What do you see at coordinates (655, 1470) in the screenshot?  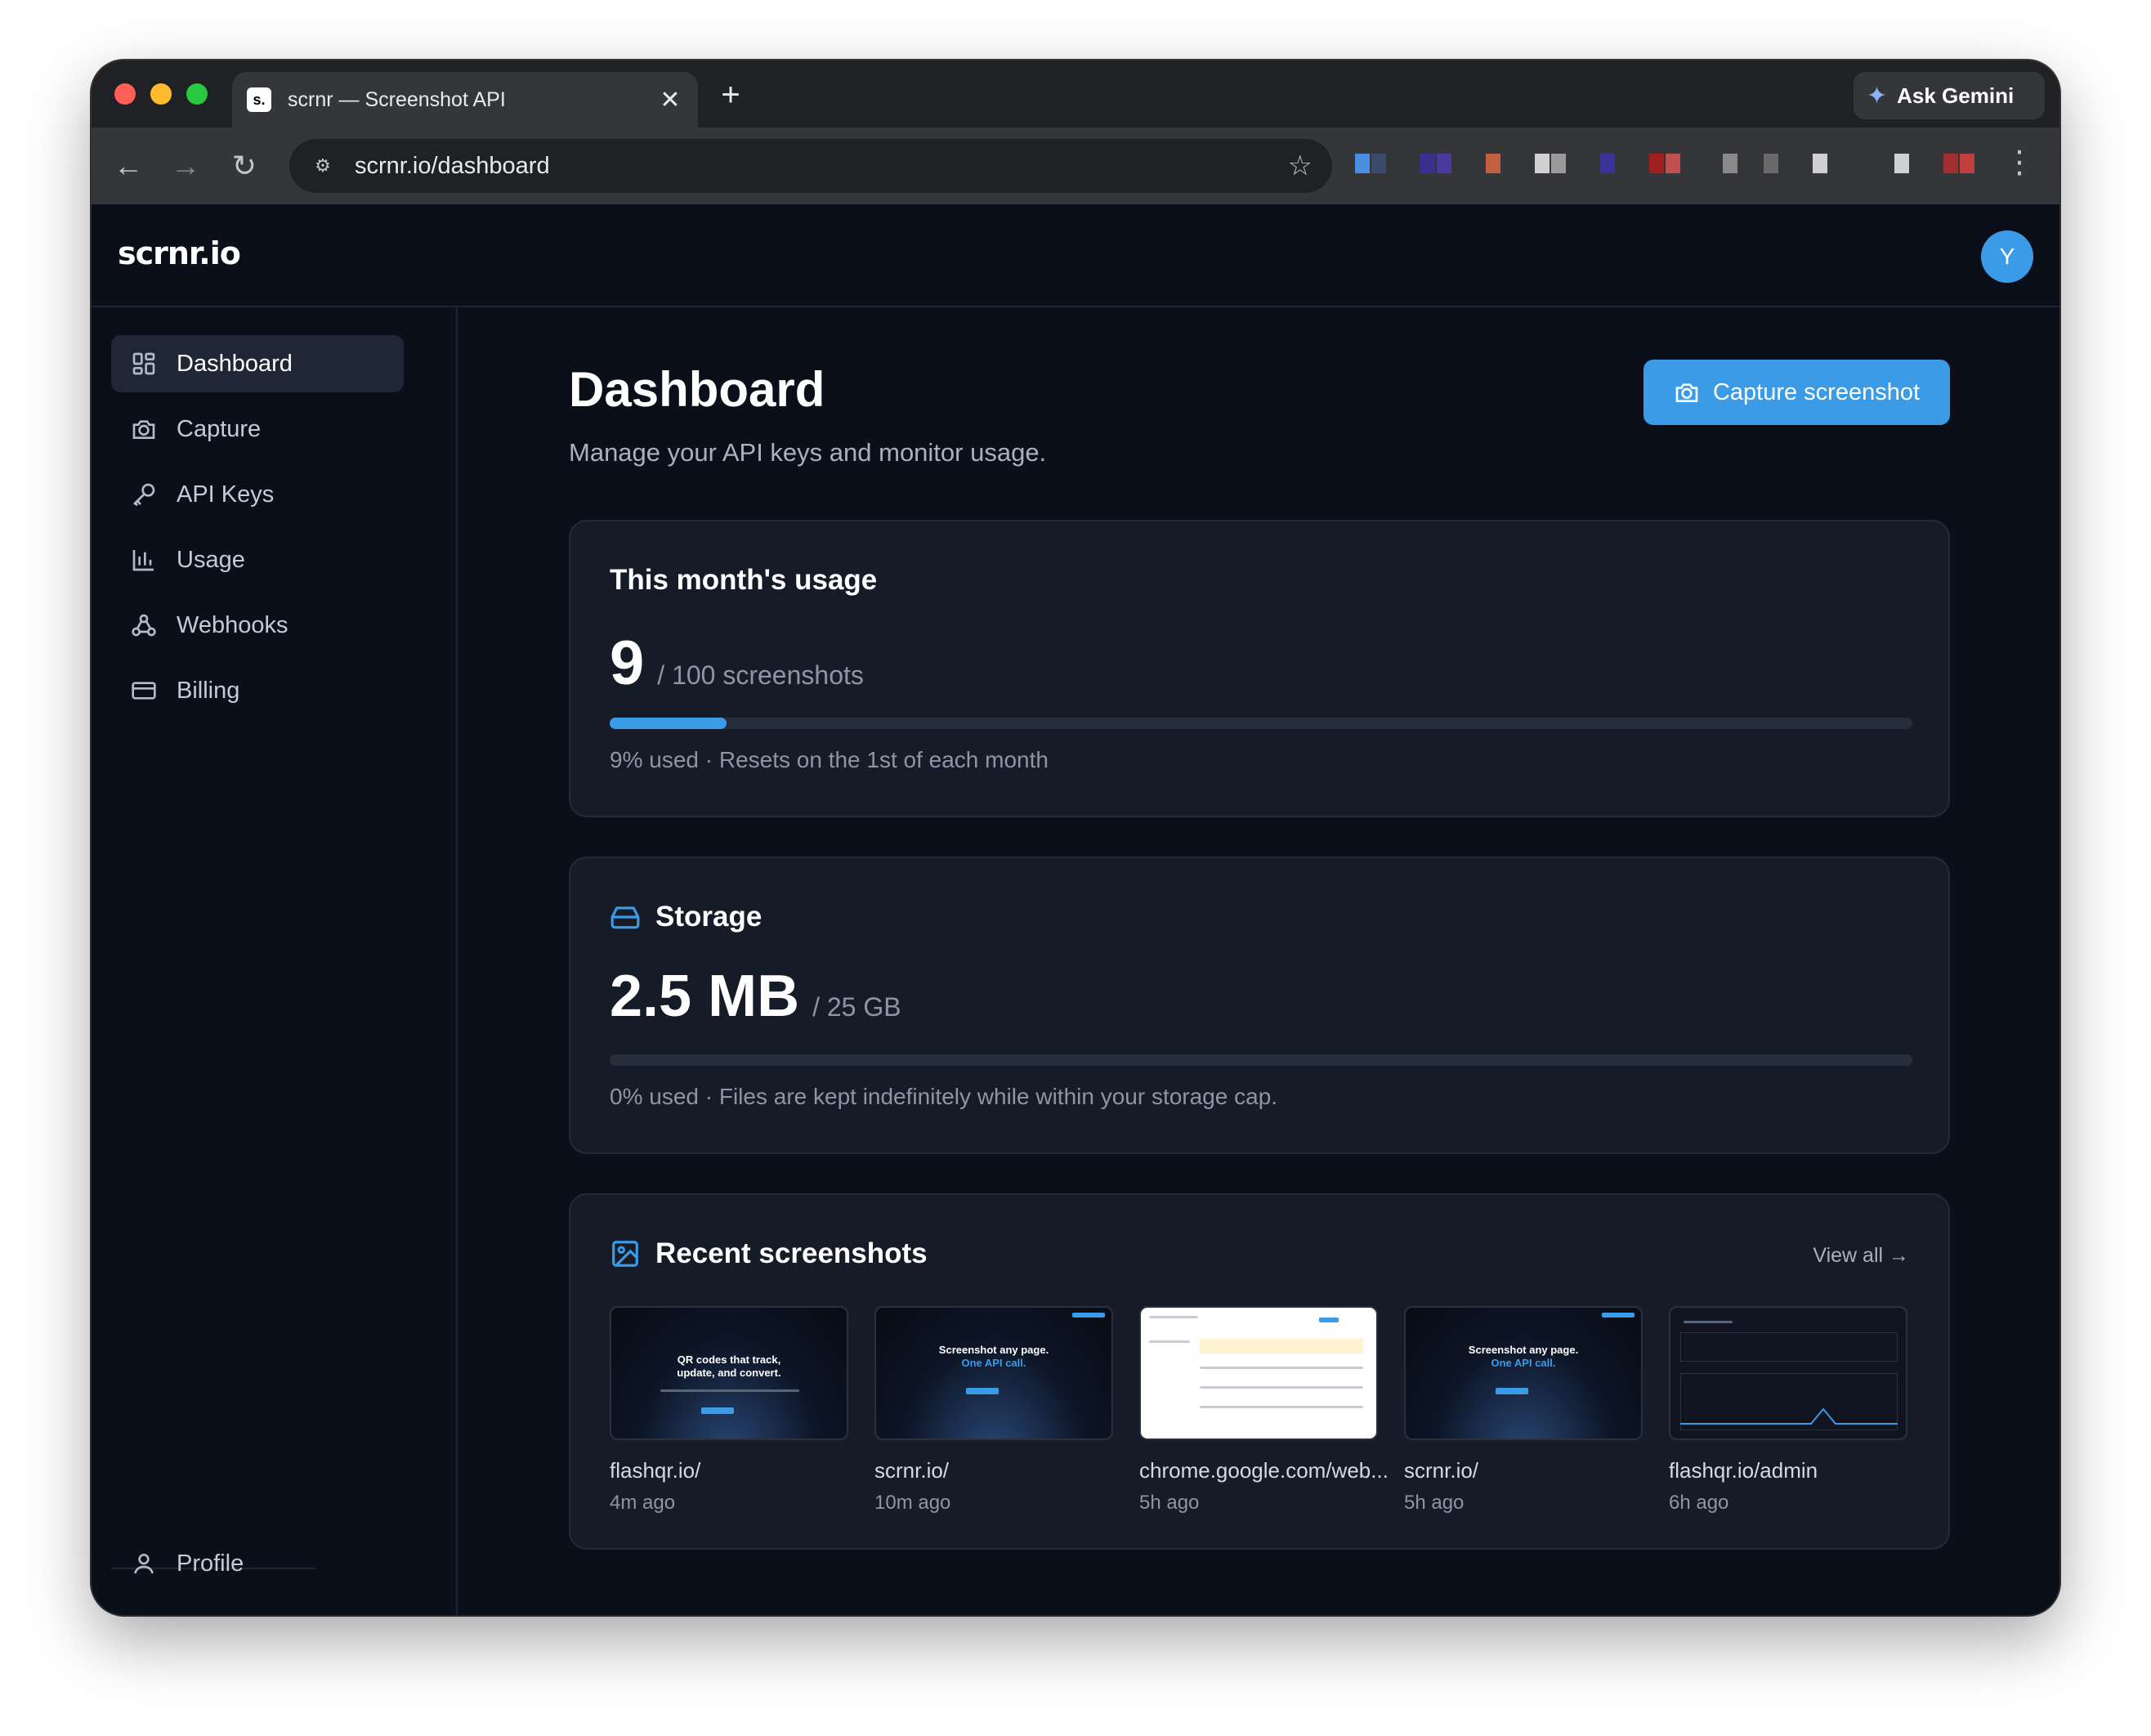 I see `screenshot-url: flashqr.io/` at bounding box center [655, 1470].